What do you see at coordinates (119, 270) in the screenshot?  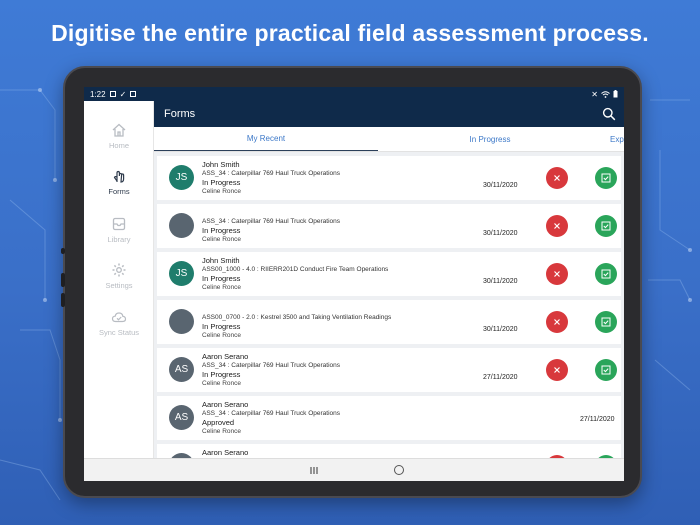 I see `gear-icon` at bounding box center [119, 270].